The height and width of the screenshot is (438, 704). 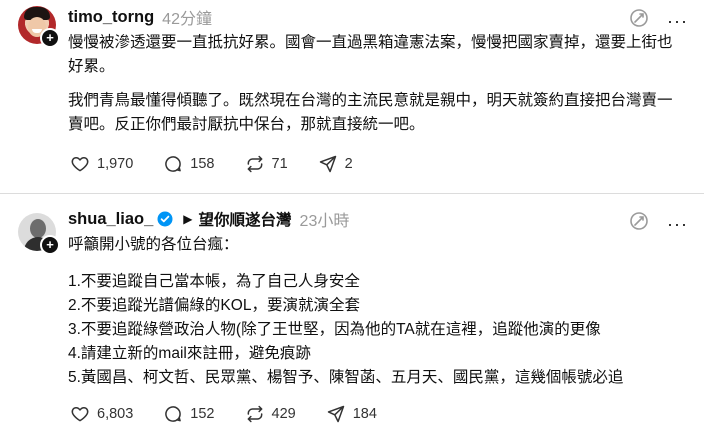 I want to click on post-header: shua_liao_ ▶ 望你順遂台灣 23小時, so click(x=209, y=219).